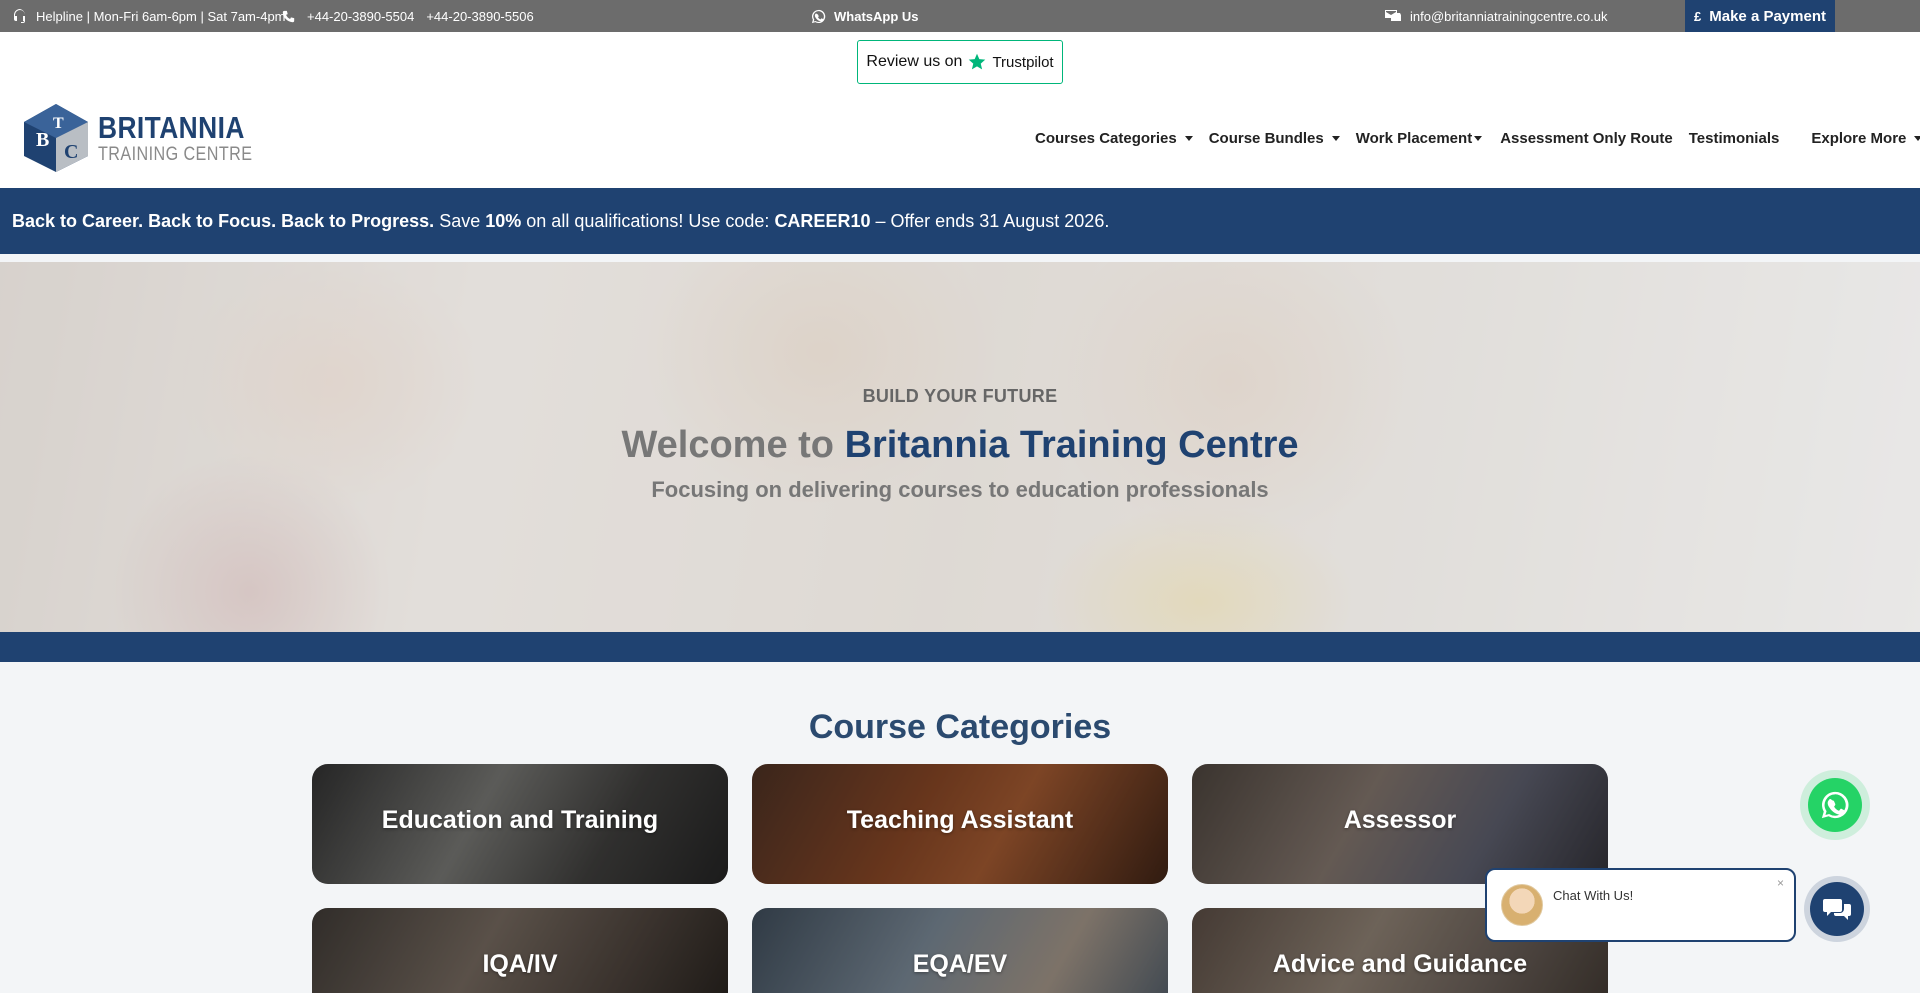 Image resolution: width=1920 pixels, height=993 pixels. I want to click on nav-work-placement: Work Placement, so click(1419, 138).